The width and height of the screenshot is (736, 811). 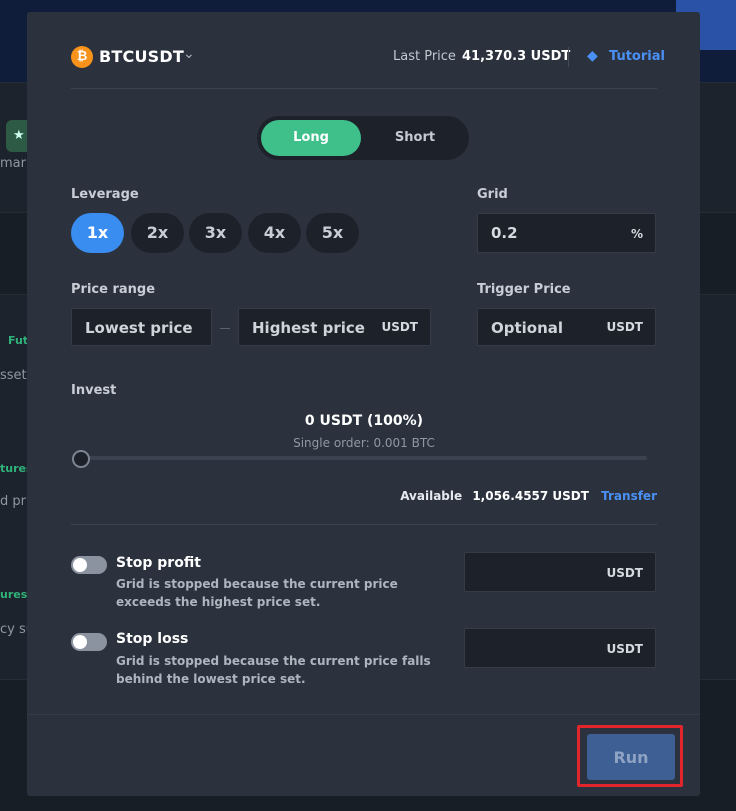 What do you see at coordinates (13, 375) in the screenshot?
I see `background-fragment: sset` at bounding box center [13, 375].